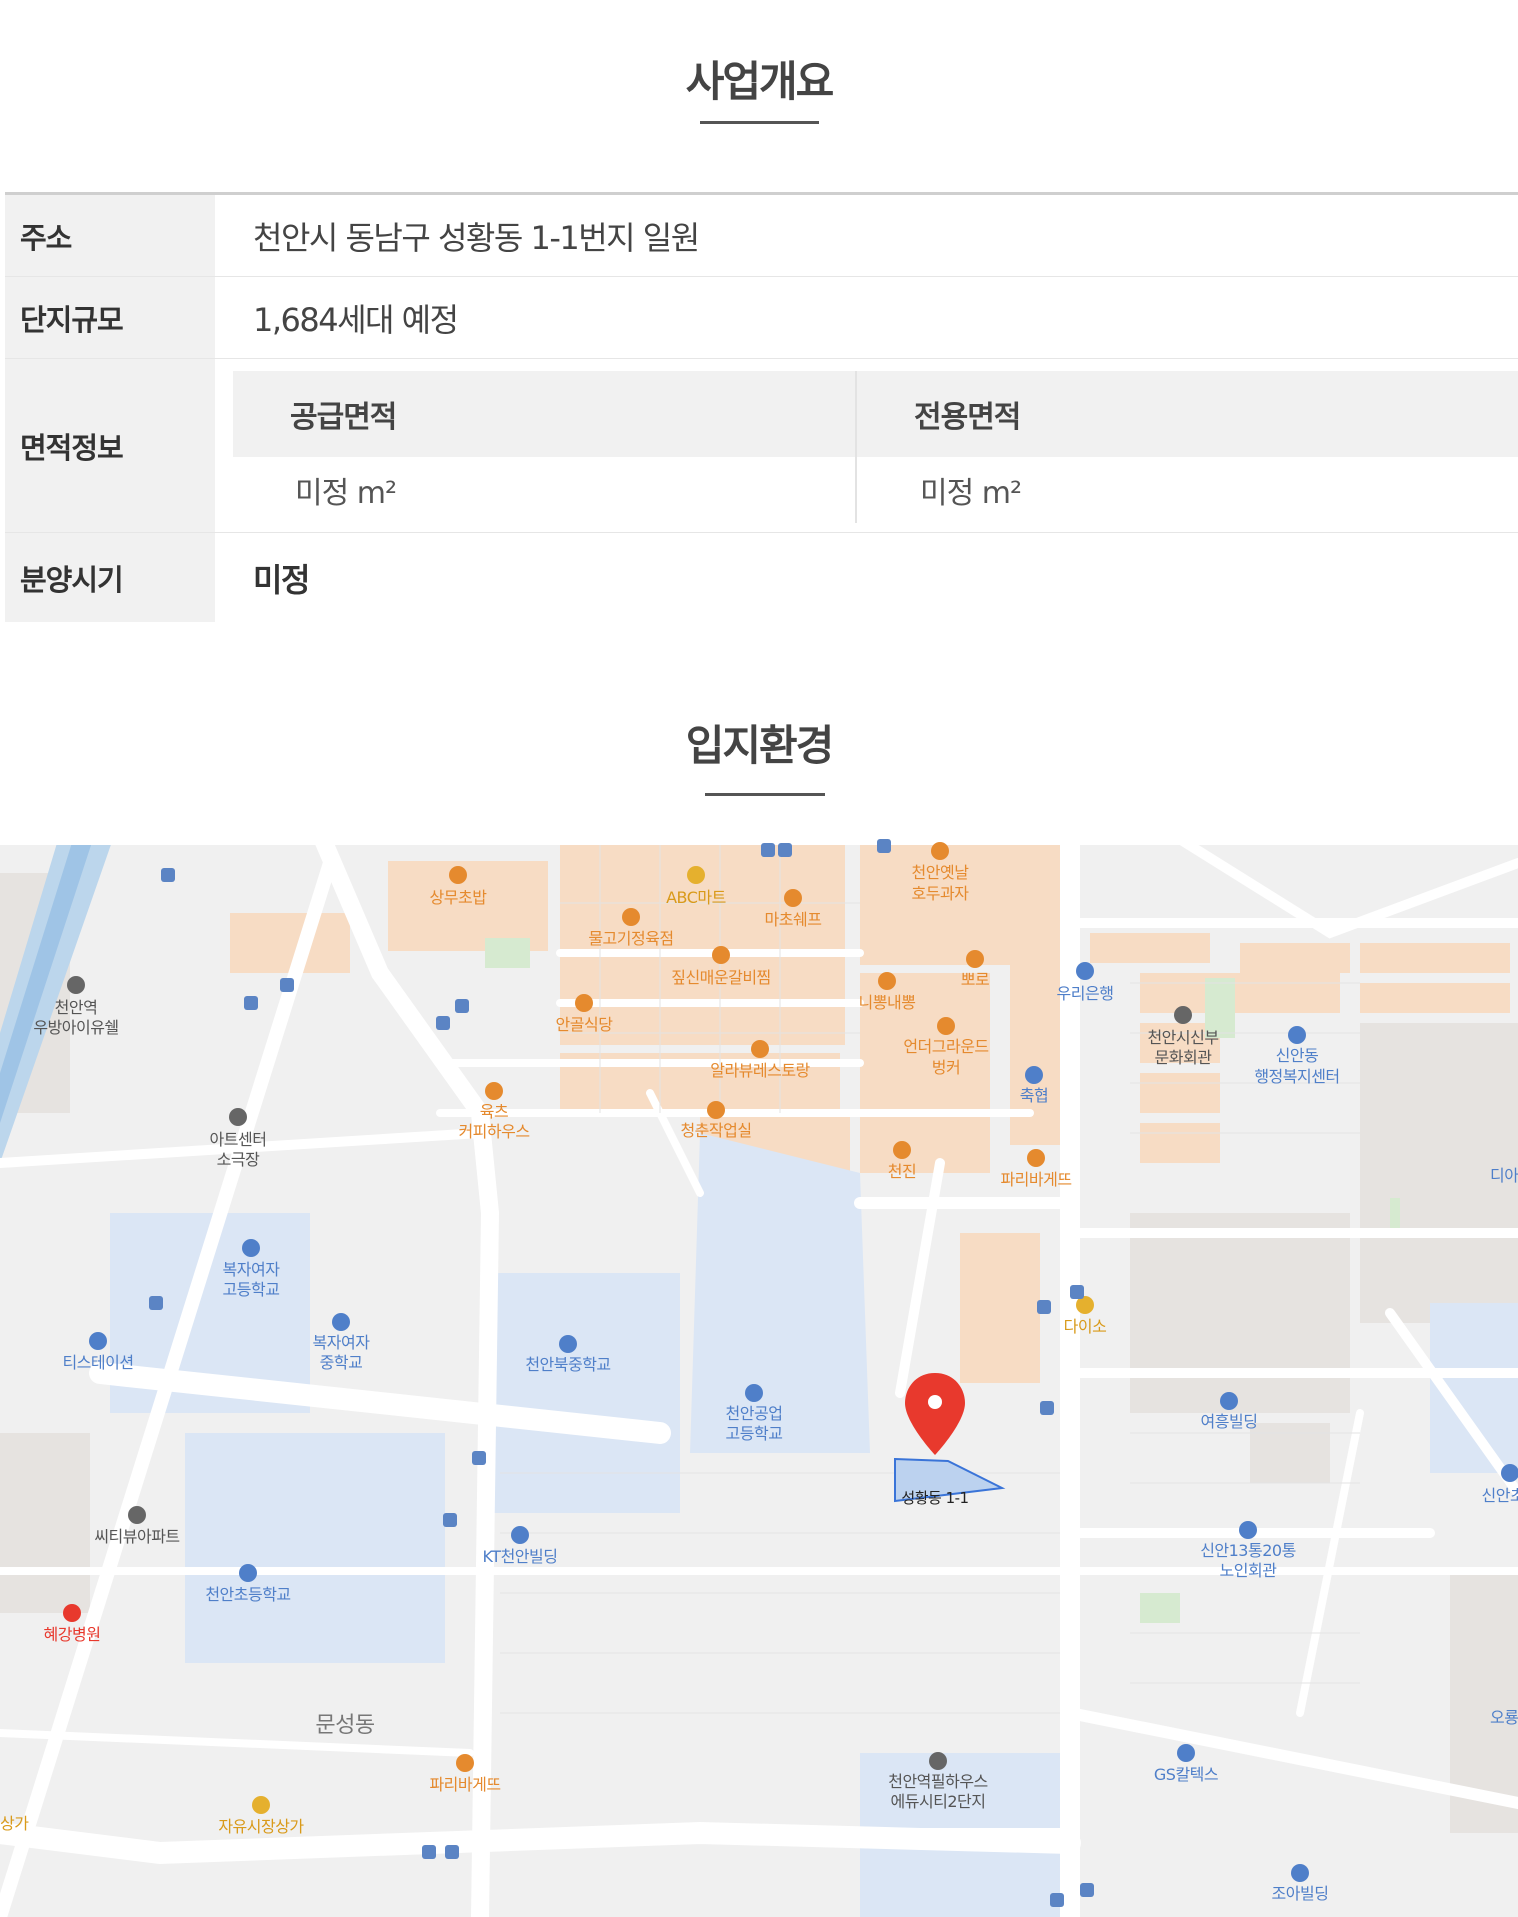 The image size is (1518, 1917). Describe the element at coordinates (1500, 1495) in the screenshot. I see `poi-label: 신안초등` at that location.